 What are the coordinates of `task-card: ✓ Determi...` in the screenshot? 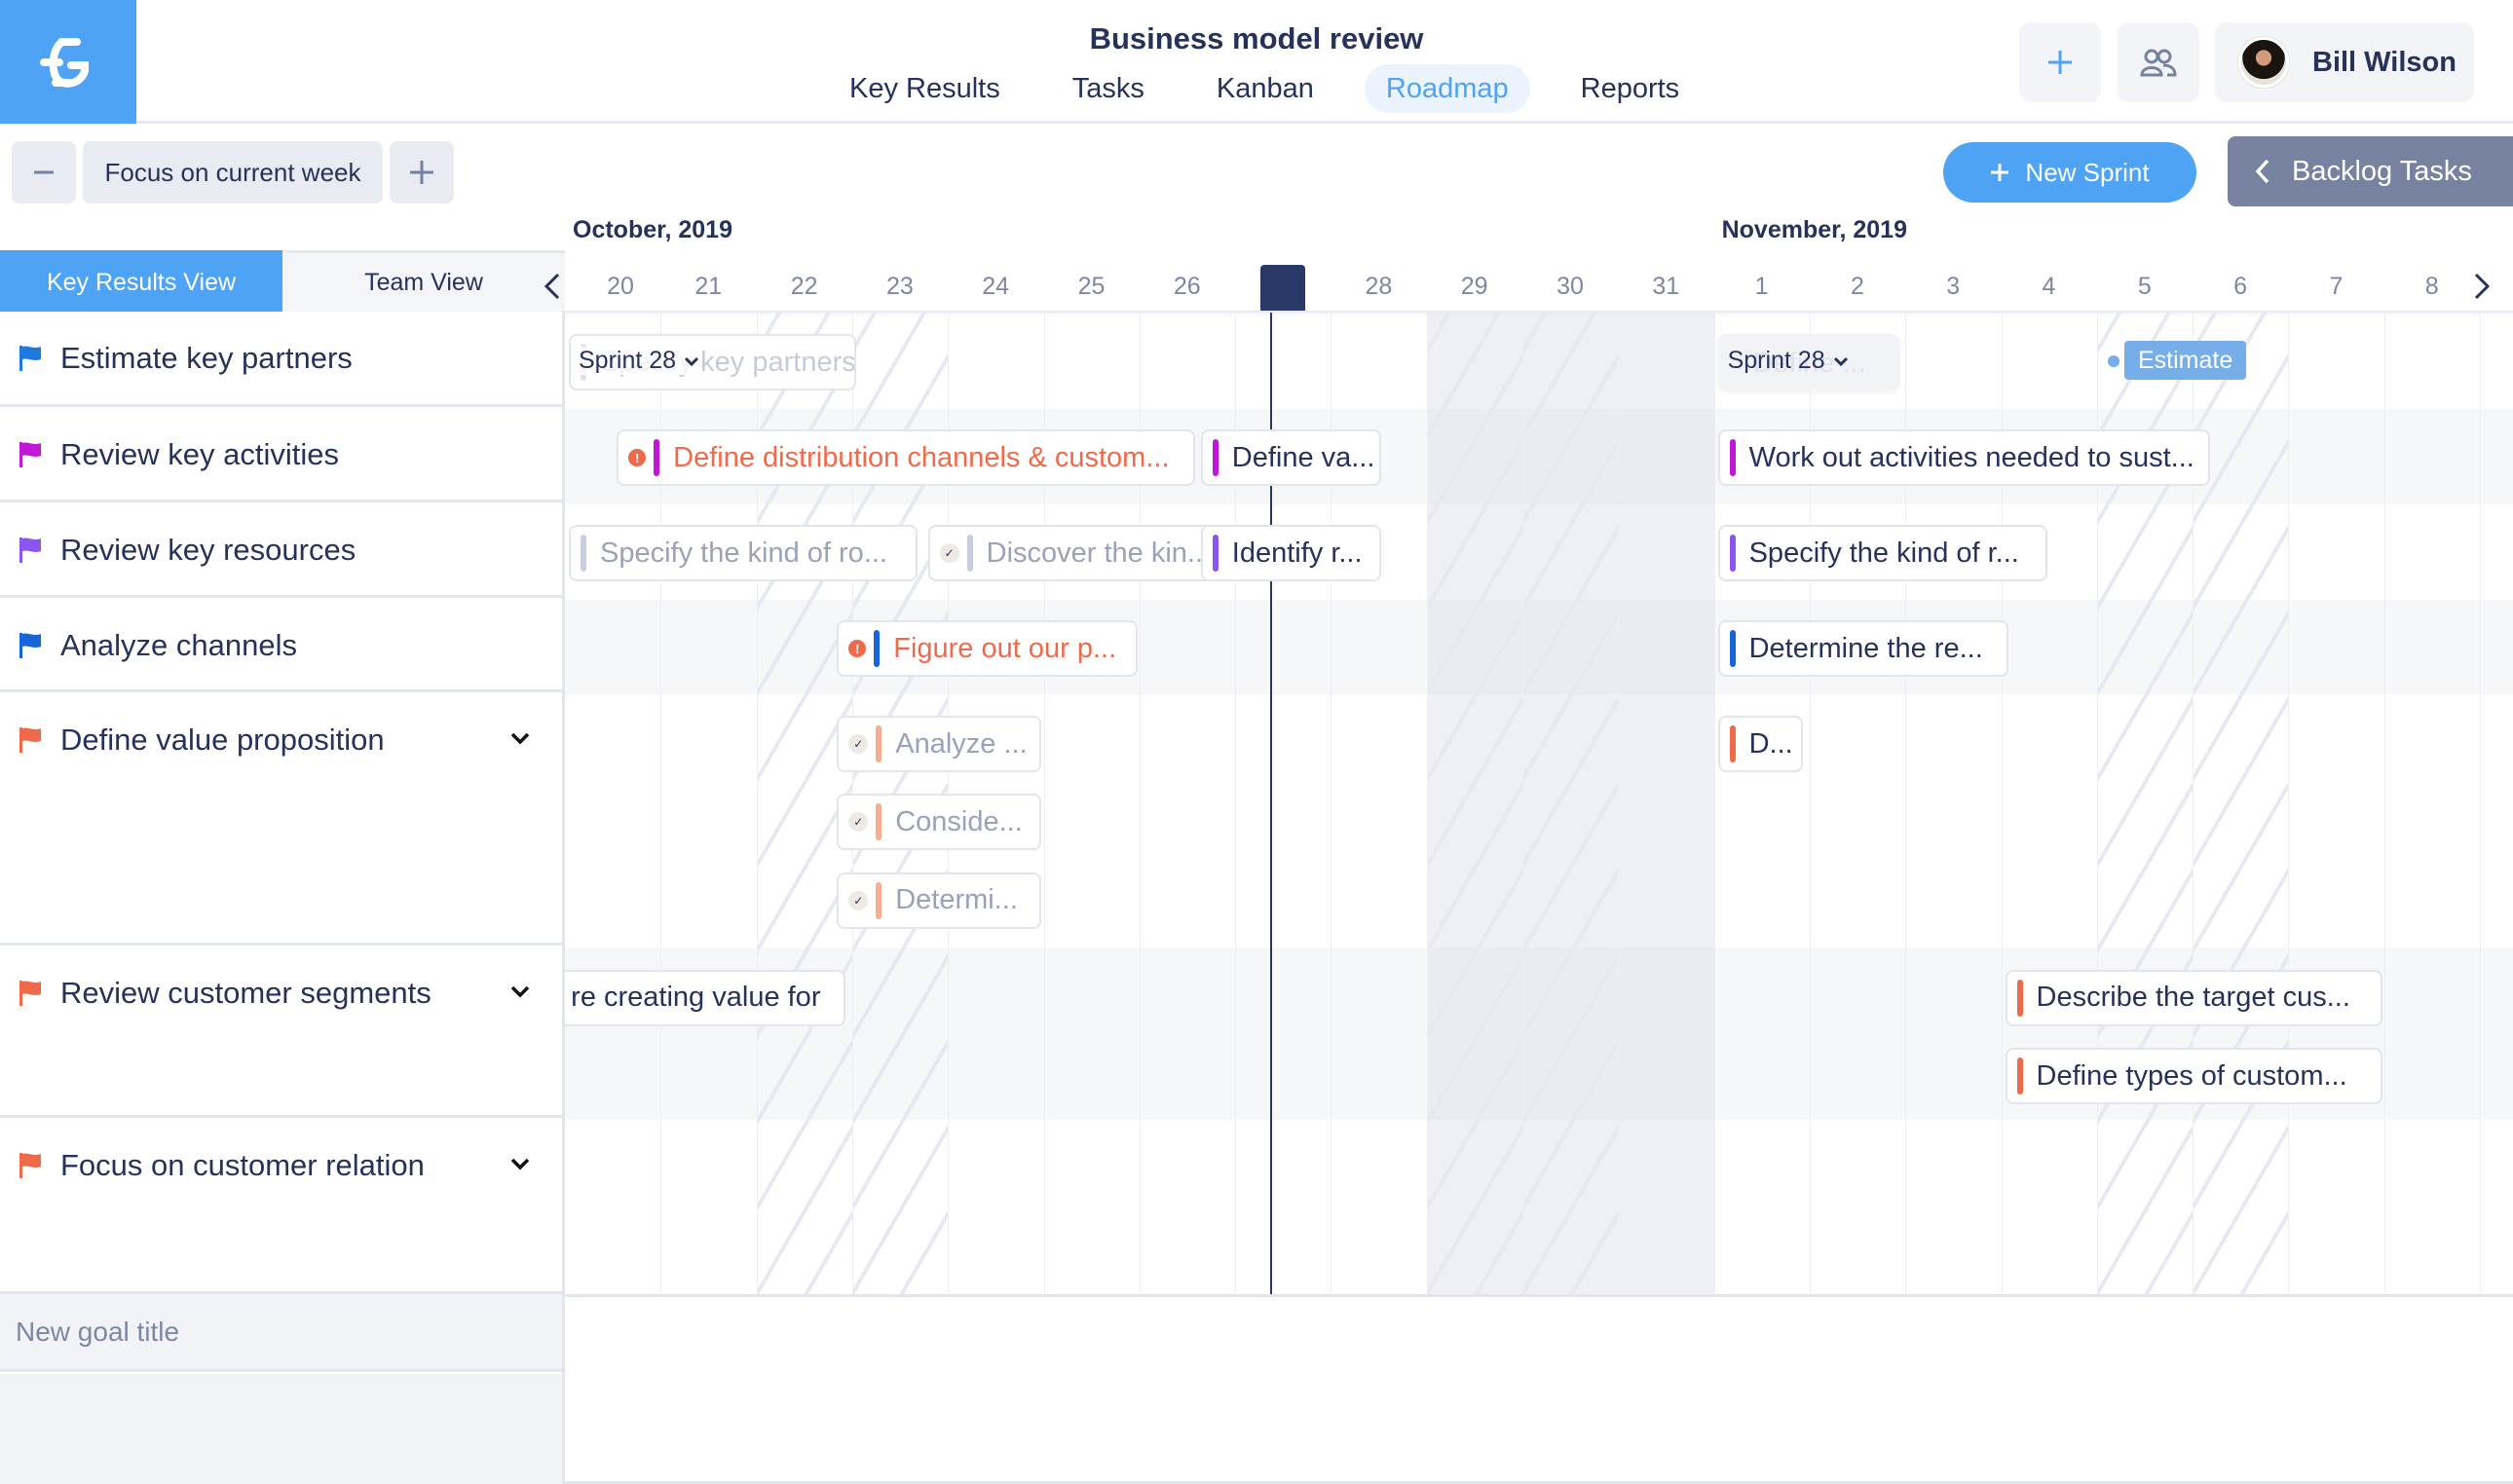 It's located at (939, 900).